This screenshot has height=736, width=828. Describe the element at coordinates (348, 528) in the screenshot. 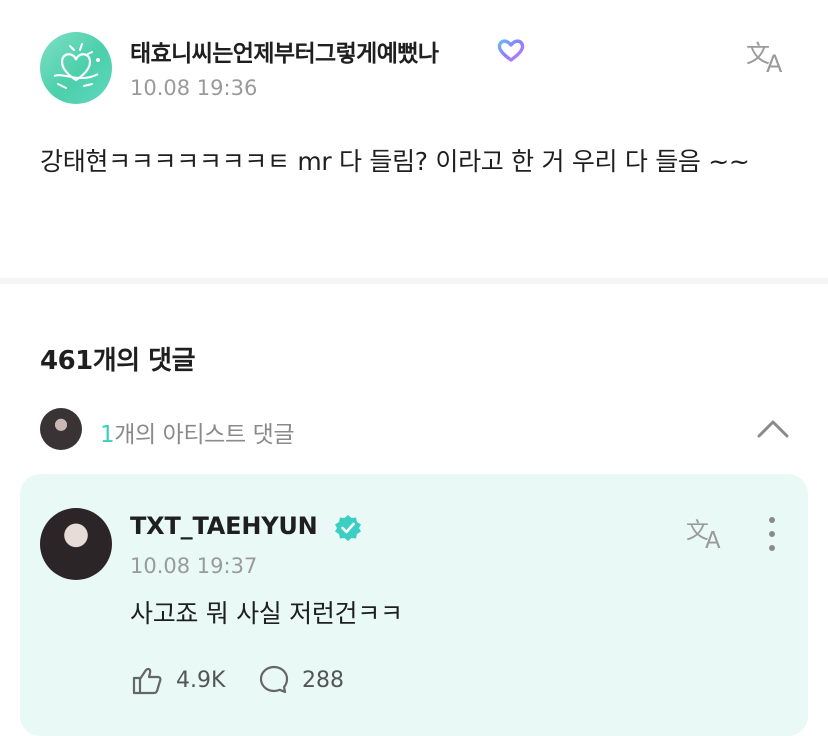

I see `verified-check-icon` at that location.